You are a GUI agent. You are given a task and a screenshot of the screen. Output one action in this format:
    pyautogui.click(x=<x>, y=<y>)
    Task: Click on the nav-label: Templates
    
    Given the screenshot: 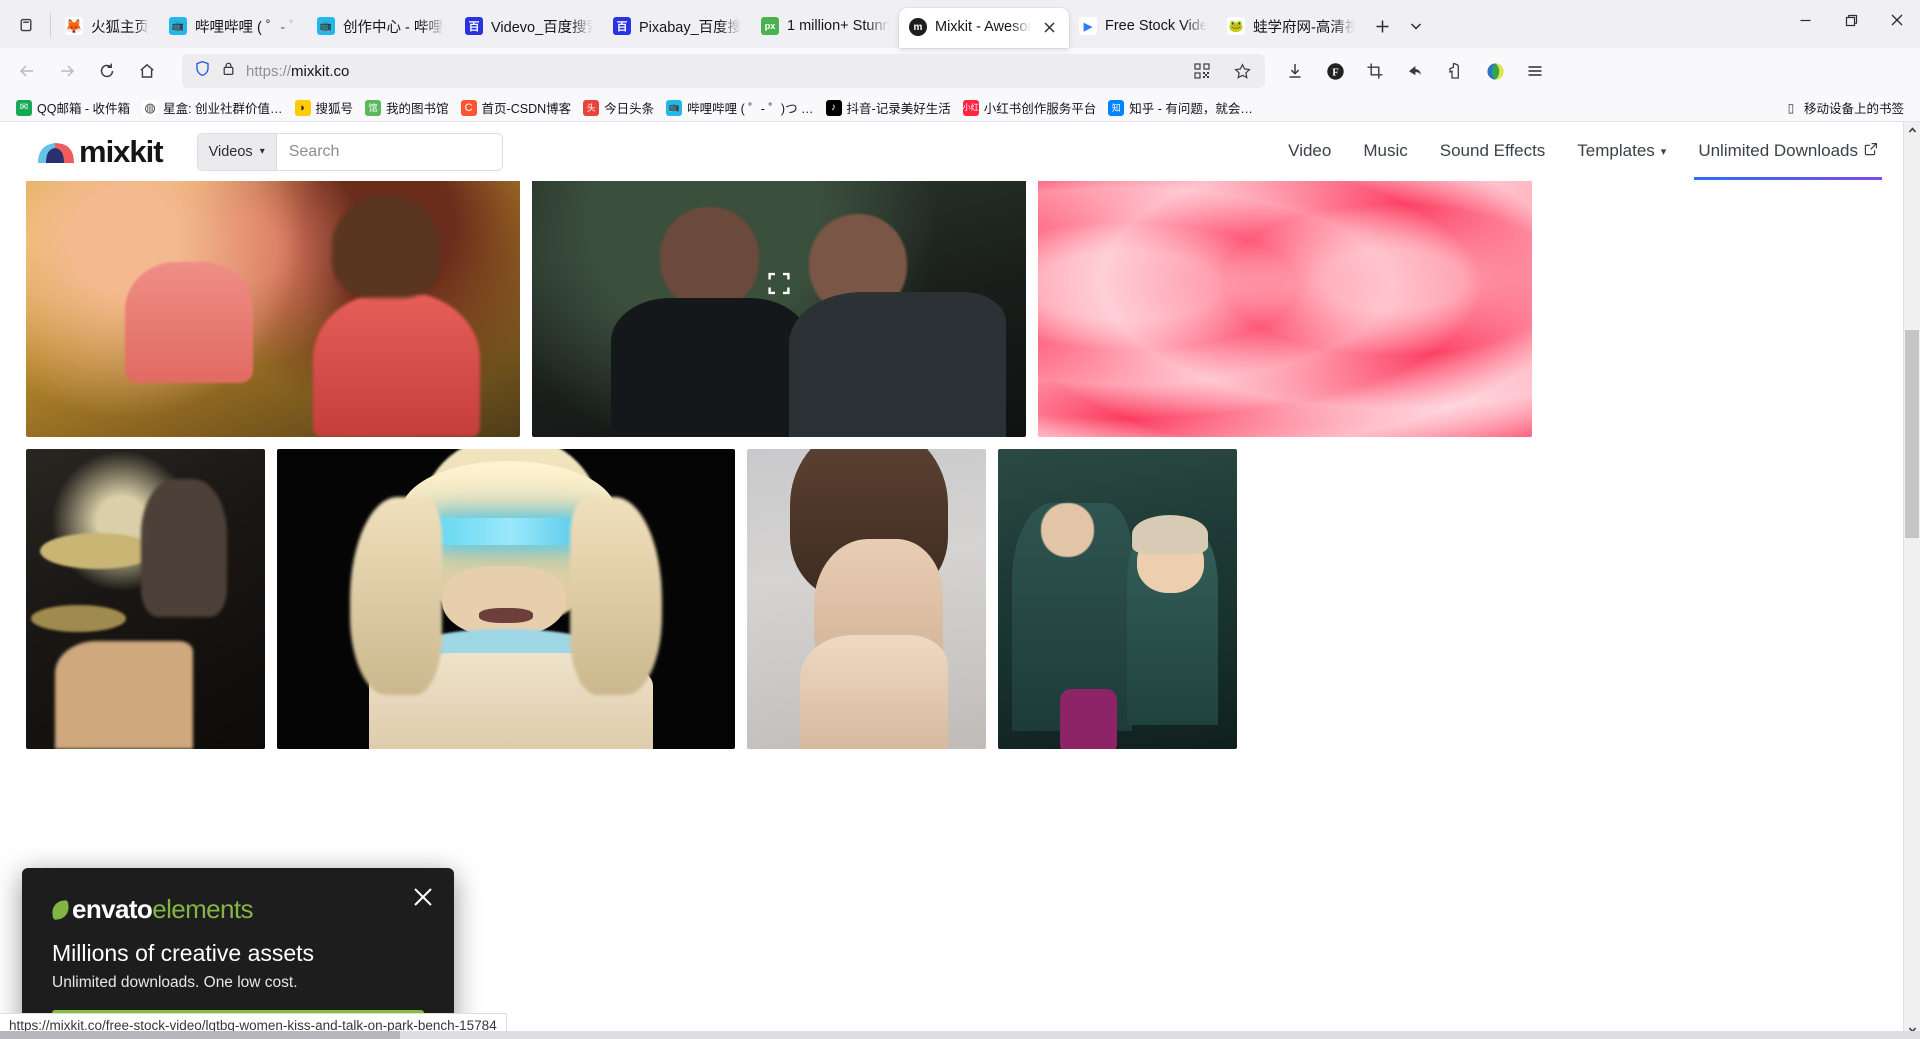 What is the action you would take?
    pyautogui.click(x=1616, y=150)
    